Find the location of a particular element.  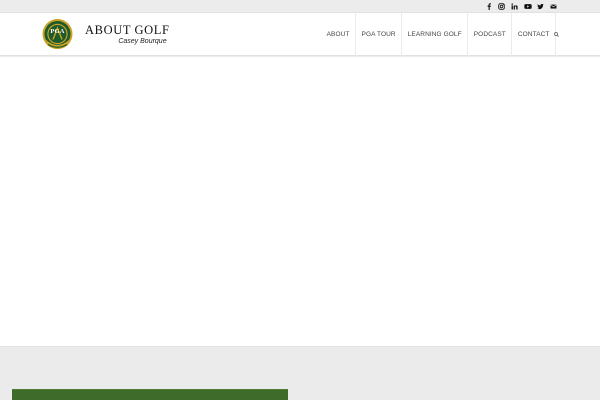

nav-item-about: ABOUT is located at coordinates (338, 34).